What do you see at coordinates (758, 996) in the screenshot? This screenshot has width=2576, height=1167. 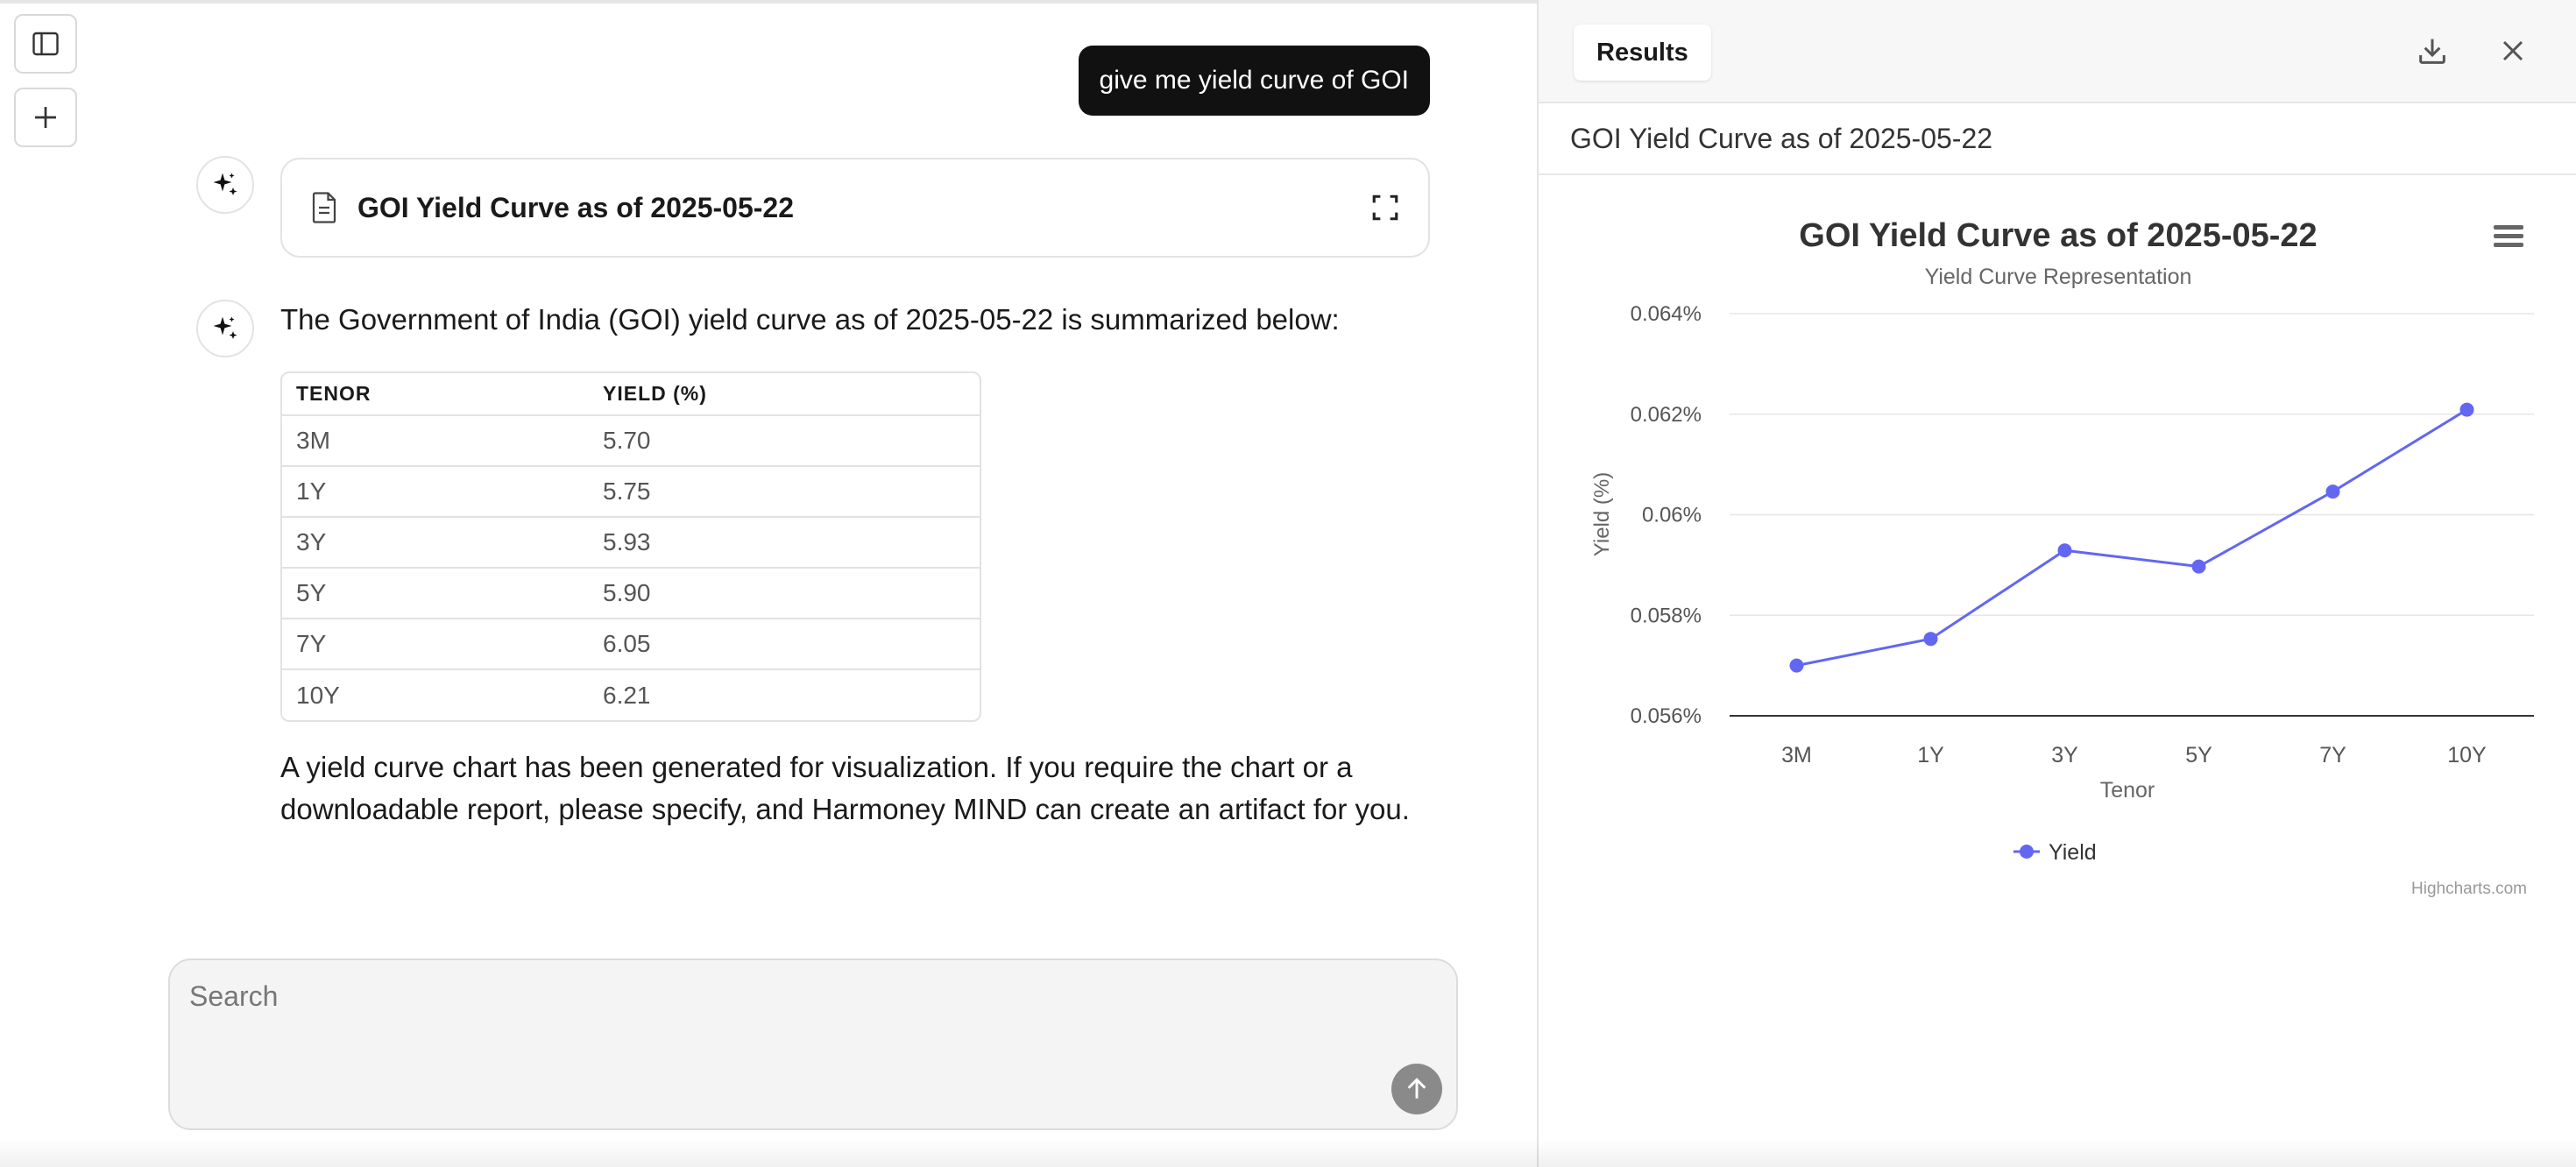 I see `search-input` at bounding box center [758, 996].